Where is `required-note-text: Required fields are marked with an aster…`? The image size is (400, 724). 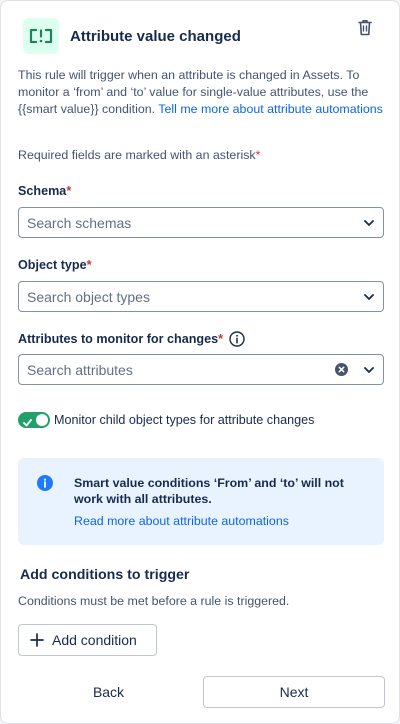 required-note-text: Required fields are marked with an aster… is located at coordinates (137, 155).